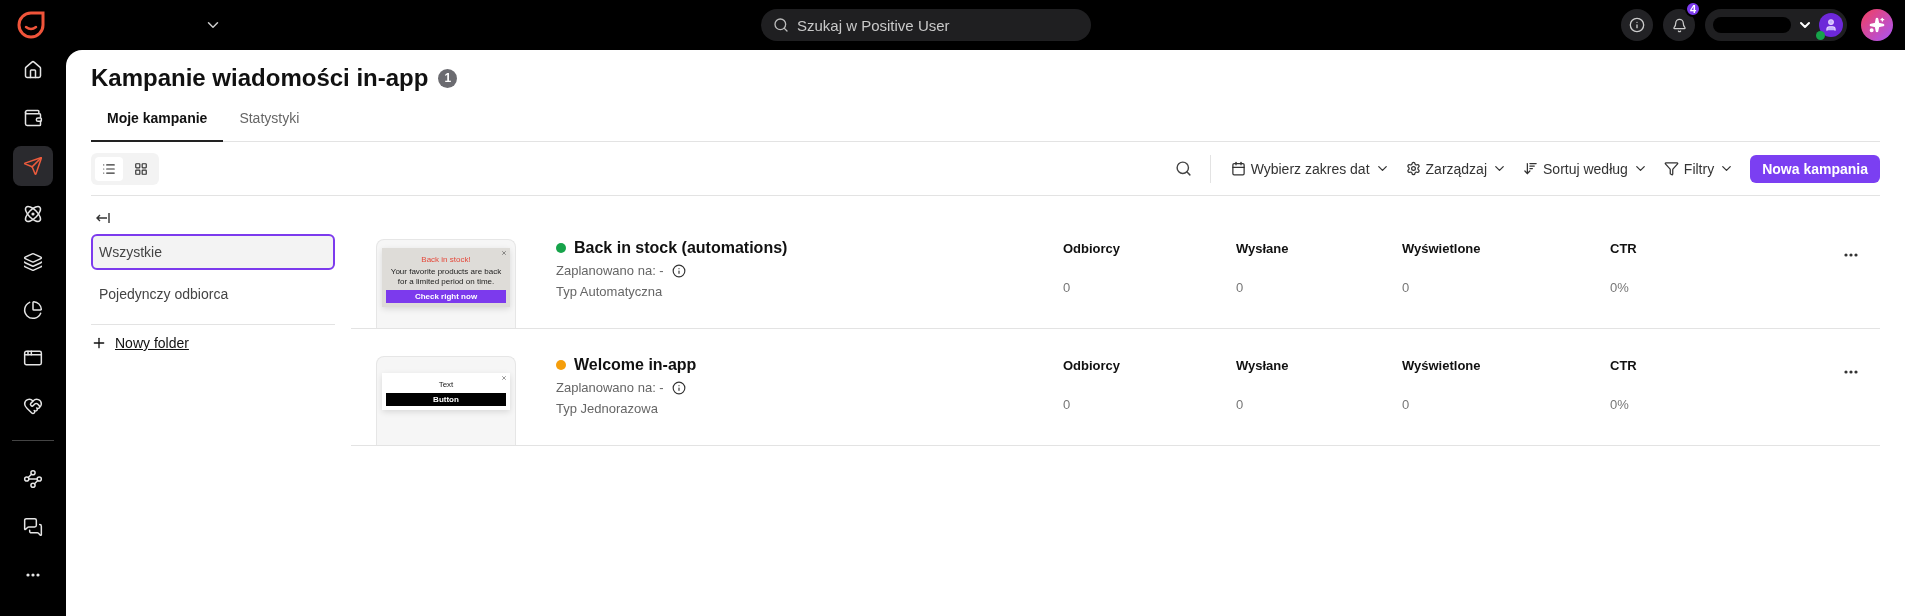 Image resolution: width=1905 pixels, height=616 pixels. Describe the element at coordinates (607, 408) in the screenshot. I see `campaign-type: Typ Jednorazowa` at that location.